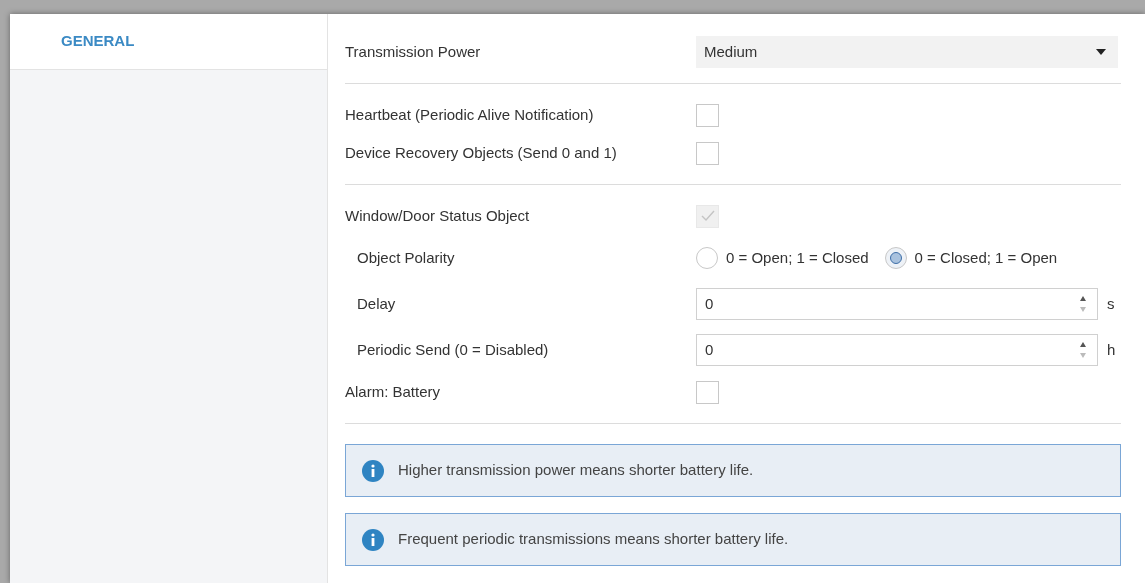 The height and width of the screenshot is (583, 1145). What do you see at coordinates (907, 52) in the screenshot?
I see `dropdown: Medium` at bounding box center [907, 52].